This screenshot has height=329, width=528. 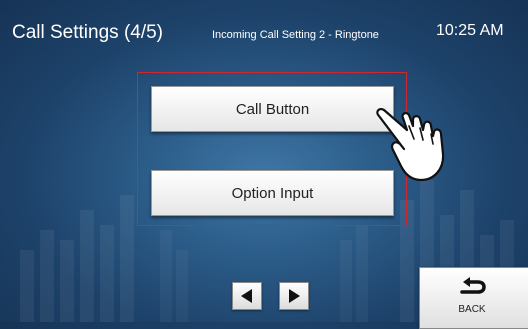 I want to click on option-input-button: Option Input, so click(x=272, y=193).